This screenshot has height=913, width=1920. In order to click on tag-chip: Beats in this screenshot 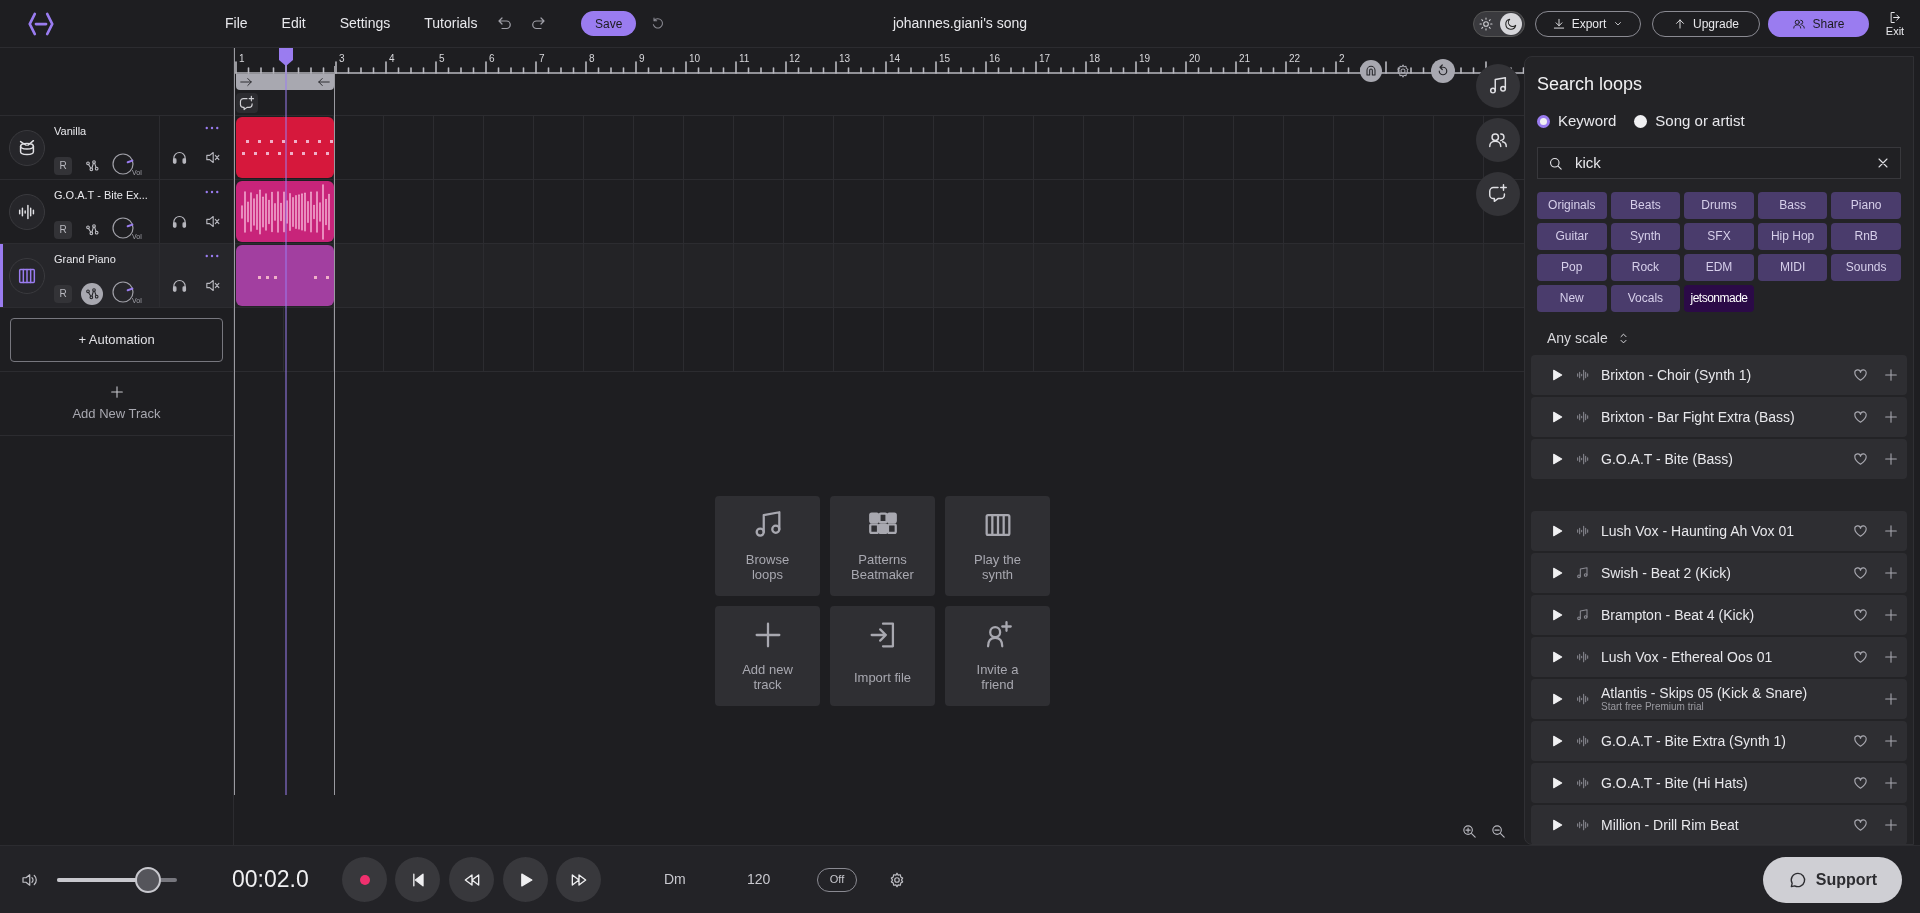, I will do `click(1645, 205)`.